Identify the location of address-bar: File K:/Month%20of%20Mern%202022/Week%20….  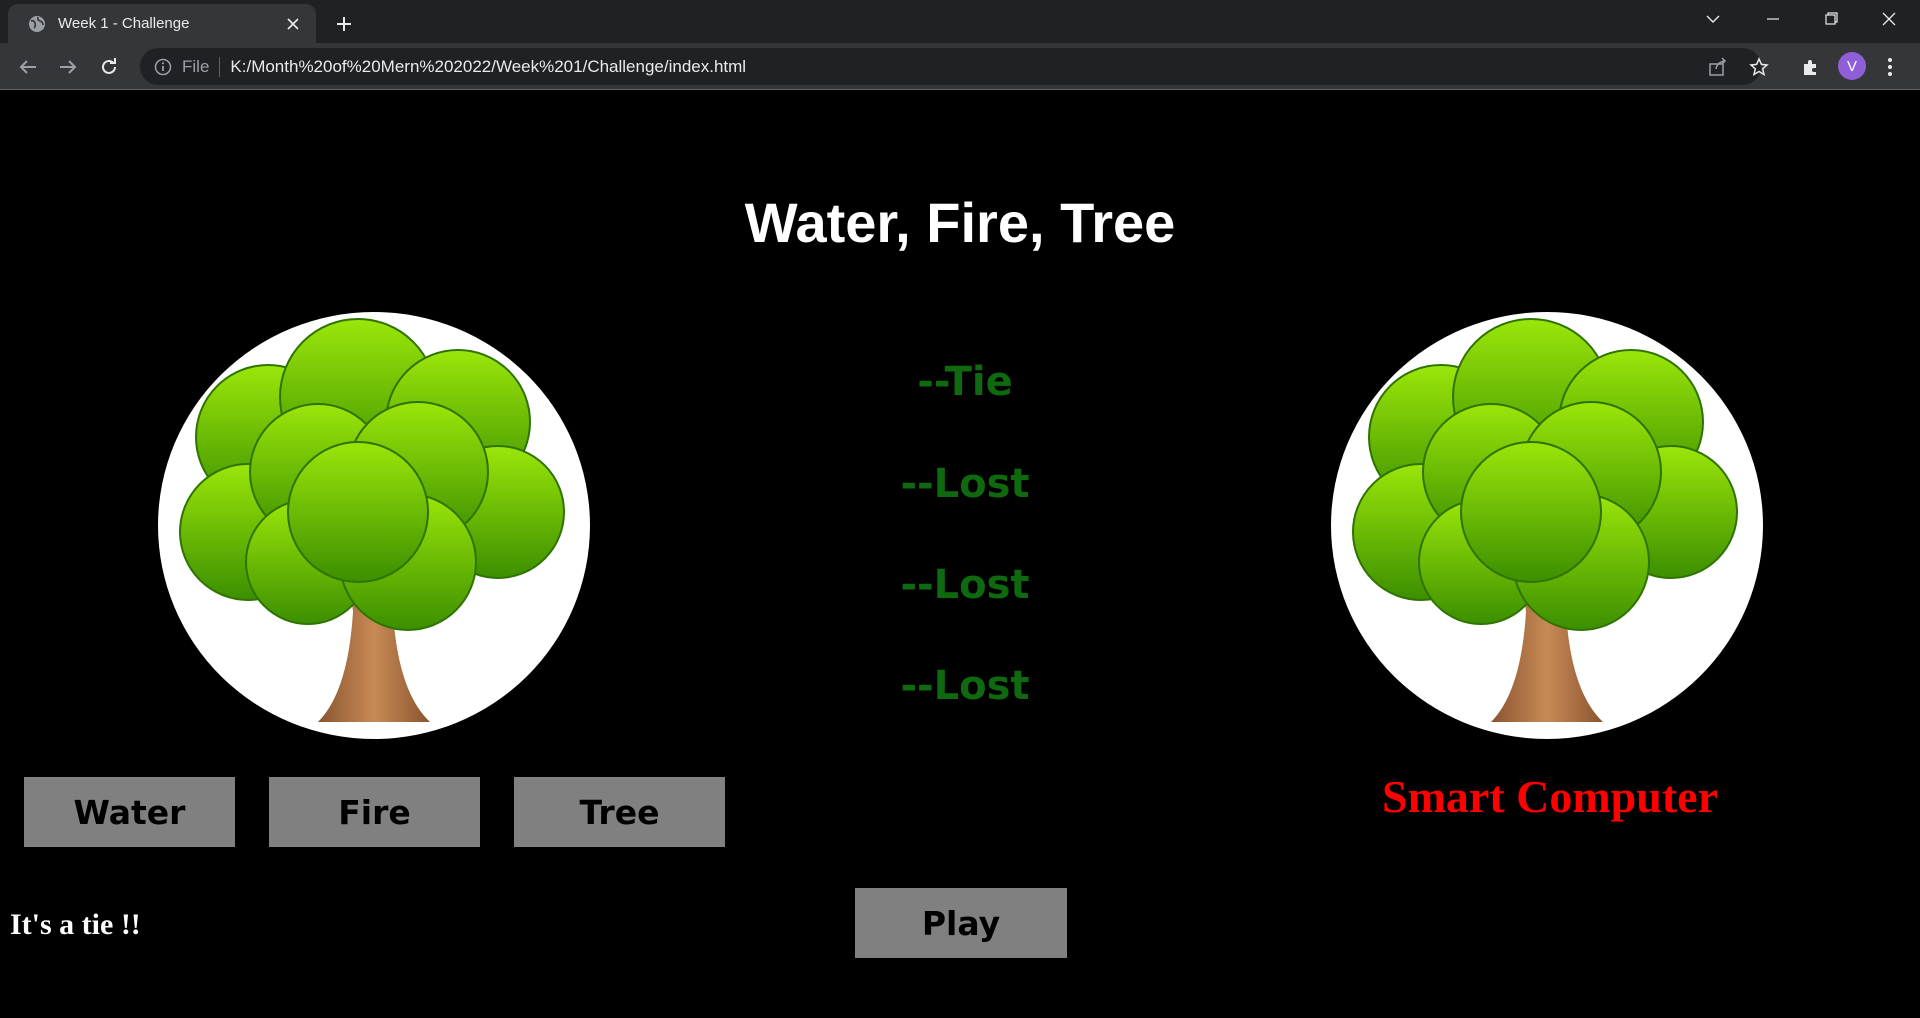
(954, 66).